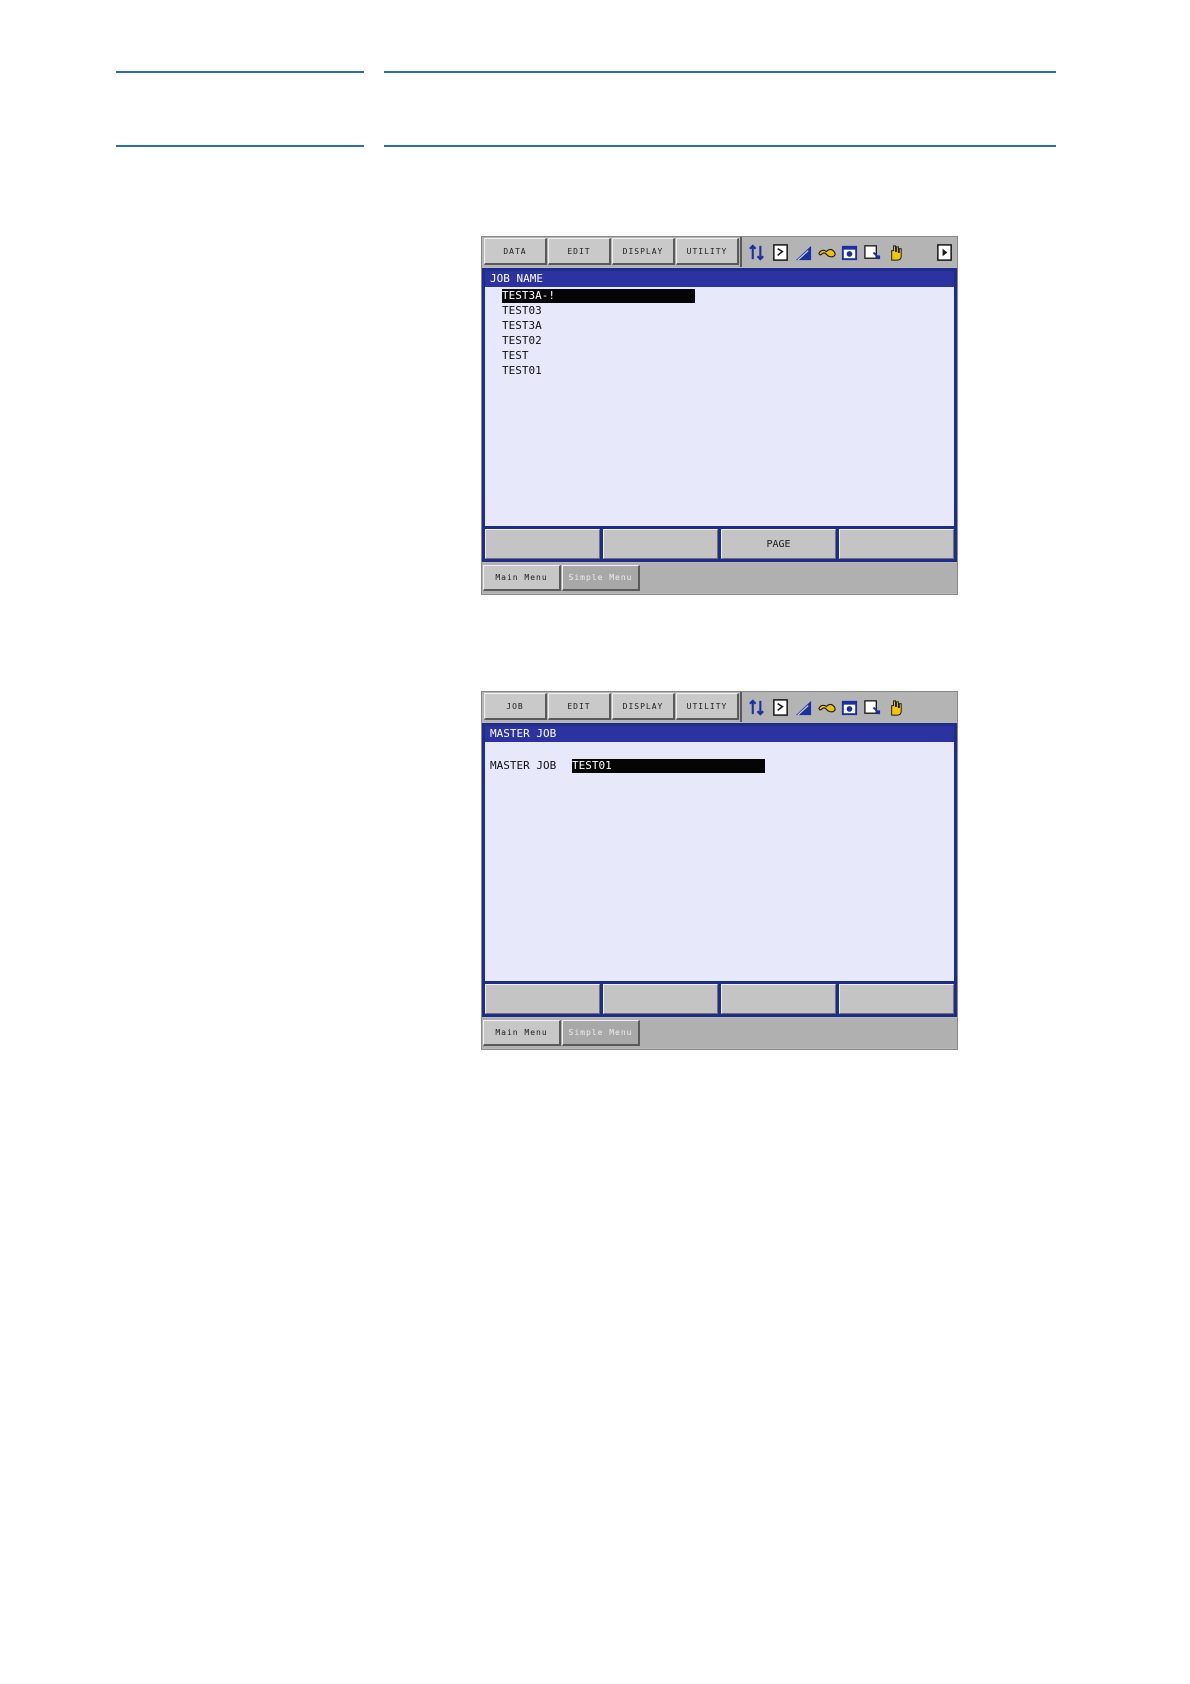  Describe the element at coordinates (720, 72) in the screenshot. I see `header-rule-right-top` at that location.